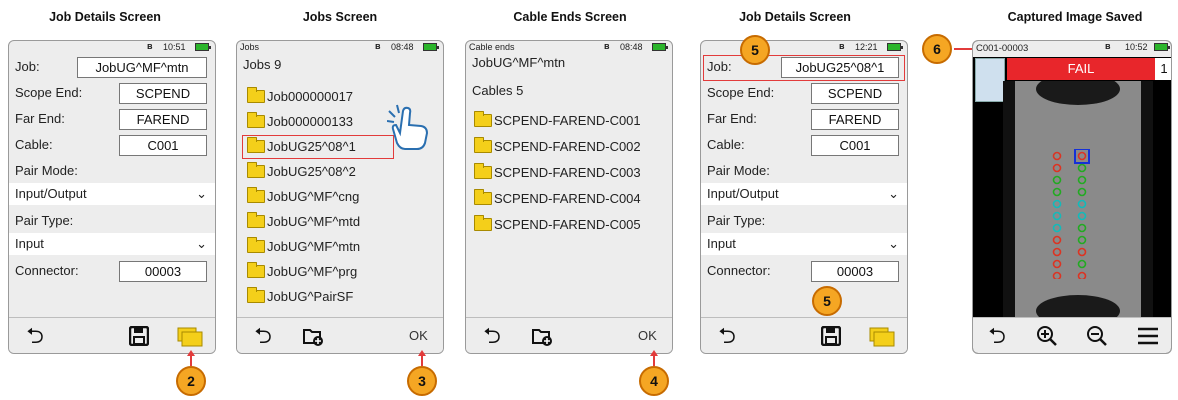 The image size is (1178, 400). I want to click on status-bar: Jobs ʙ 08:48, so click(340, 48).